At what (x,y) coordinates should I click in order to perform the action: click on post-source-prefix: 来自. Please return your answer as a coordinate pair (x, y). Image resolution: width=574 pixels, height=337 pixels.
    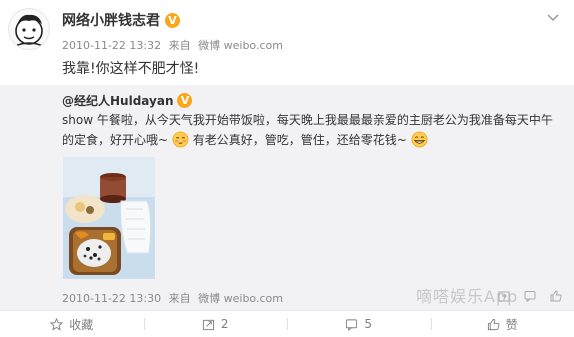
    Looking at the image, I should click on (179, 45).